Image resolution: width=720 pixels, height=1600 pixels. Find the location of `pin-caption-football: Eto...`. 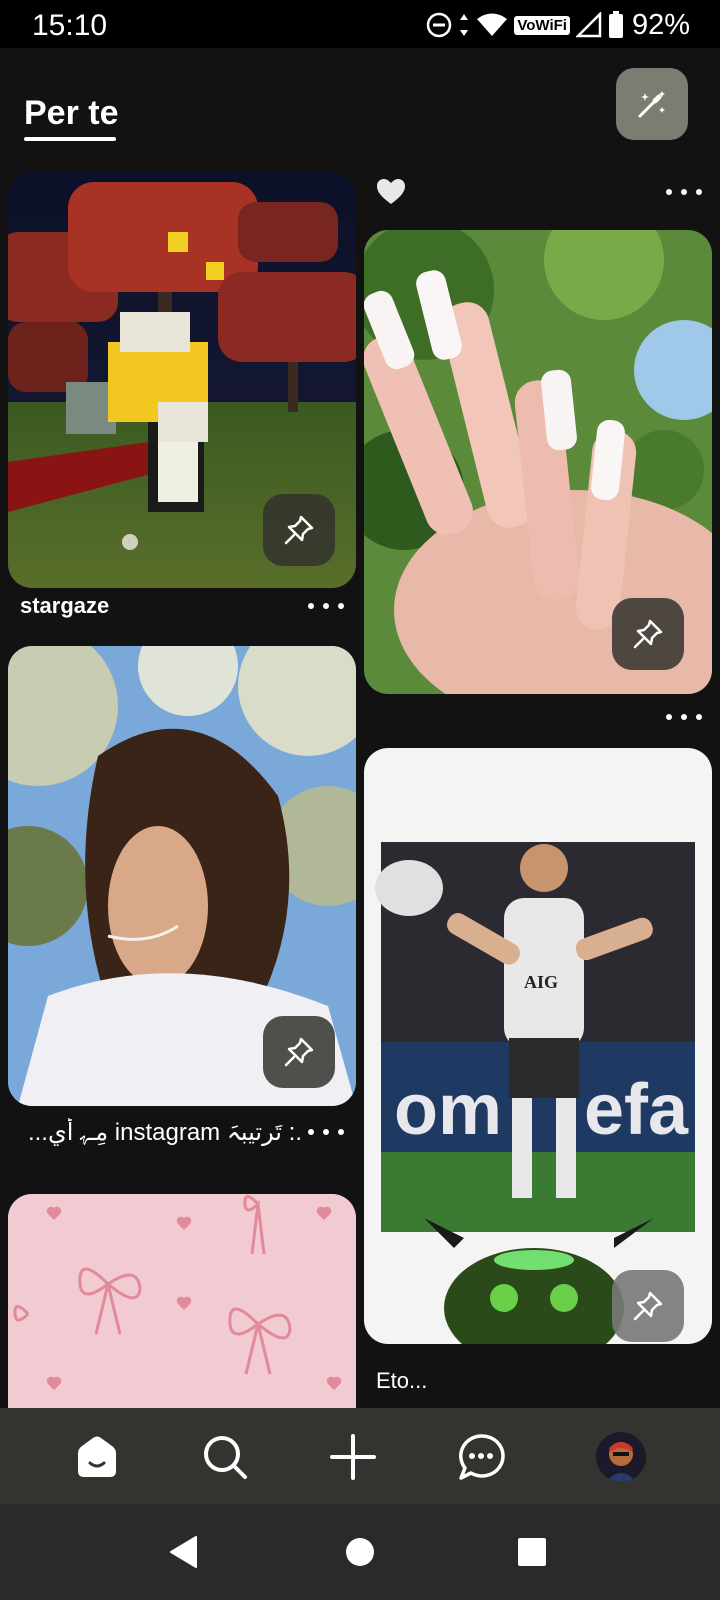

pin-caption-football: Eto... is located at coordinates (402, 1380).